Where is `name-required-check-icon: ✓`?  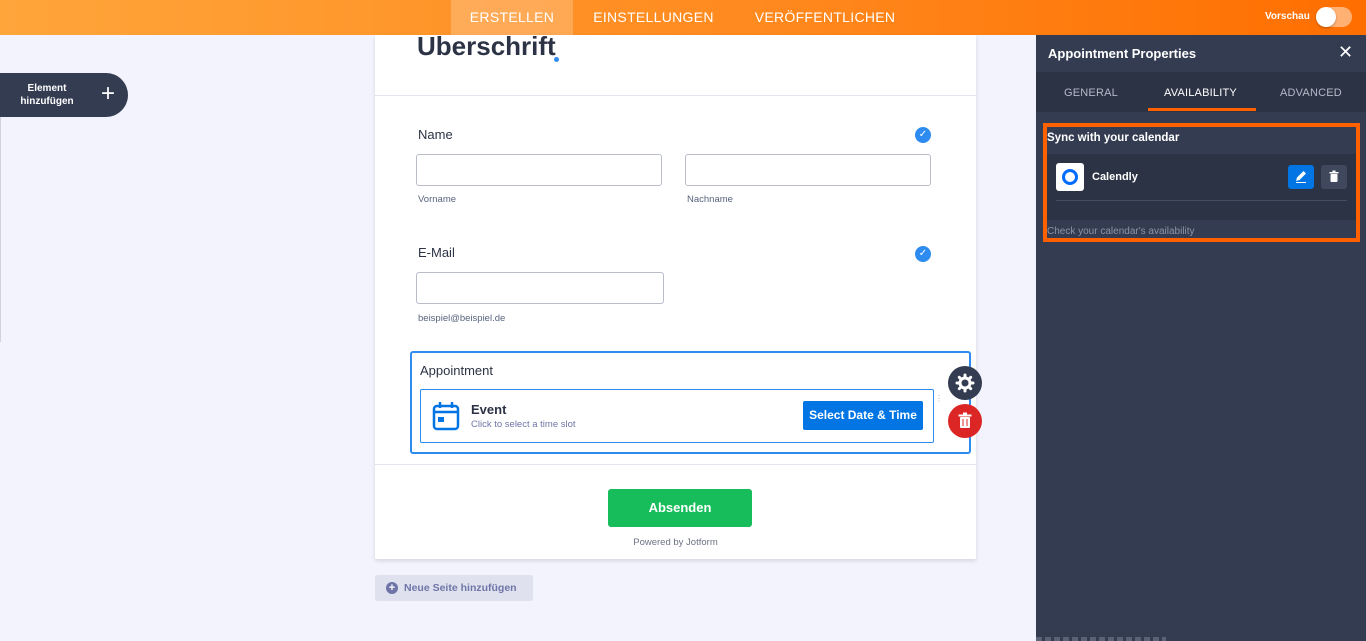 name-required-check-icon: ✓ is located at coordinates (923, 135).